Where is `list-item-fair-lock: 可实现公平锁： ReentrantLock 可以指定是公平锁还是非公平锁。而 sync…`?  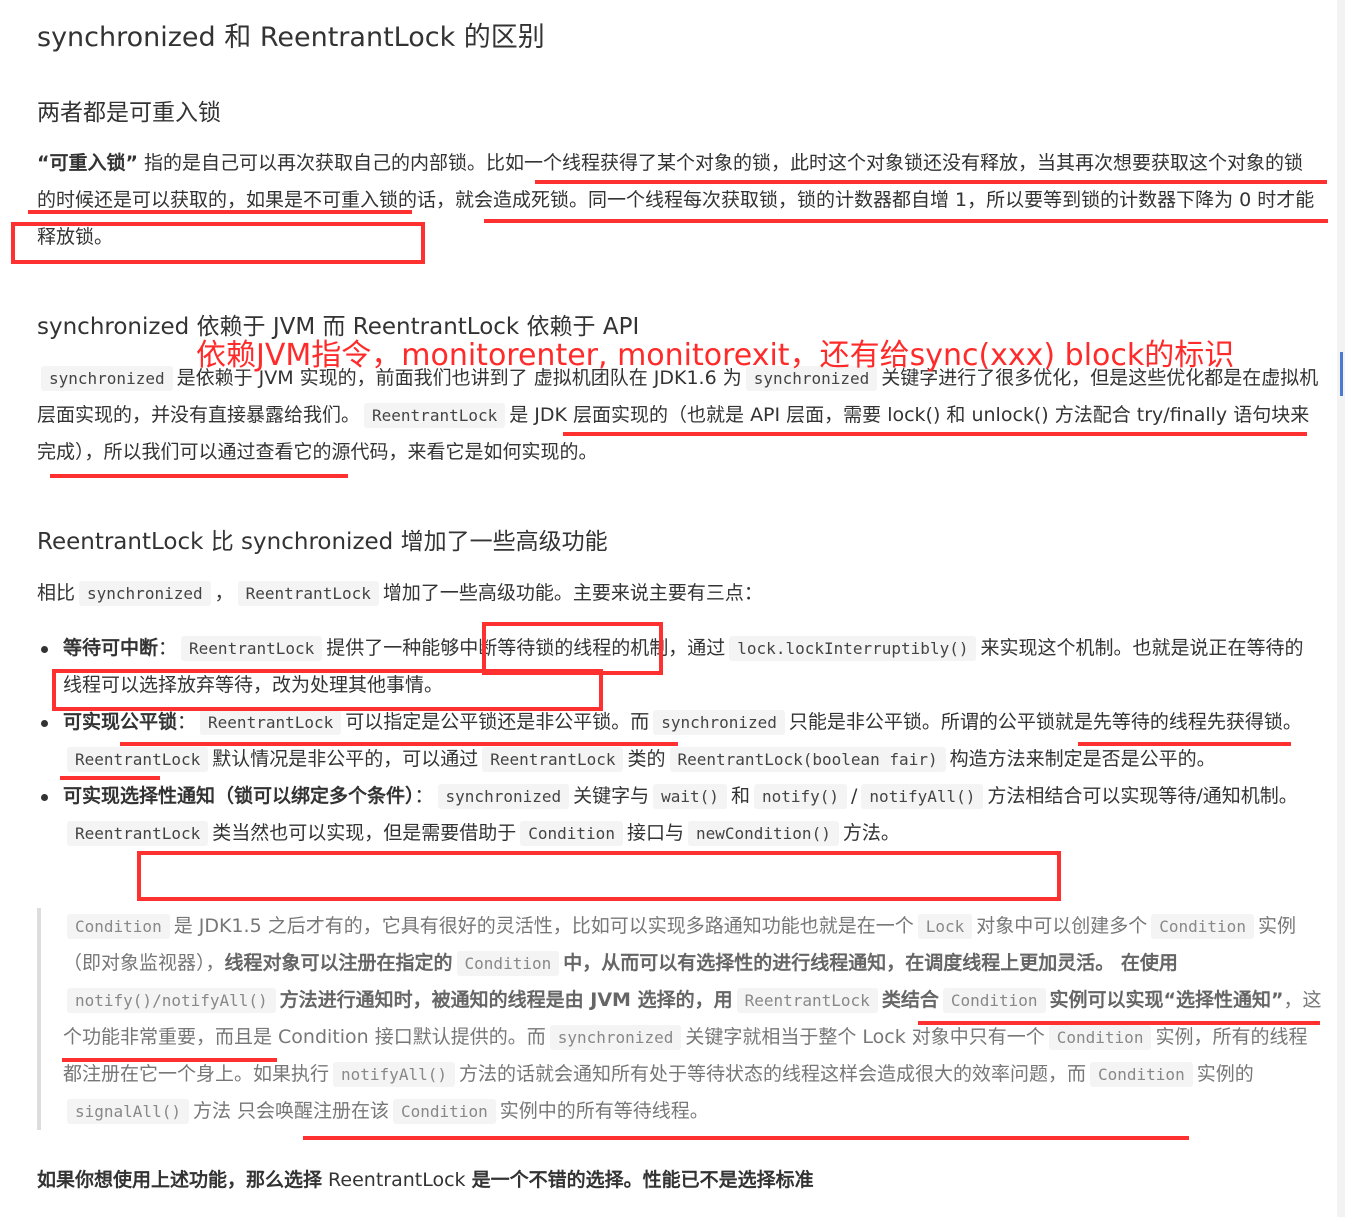
list-item-fair-lock: 可实现公平锁： ReentrantLock 可以指定是公平锁还是非公平锁。而 sync… is located at coordinates (679, 741).